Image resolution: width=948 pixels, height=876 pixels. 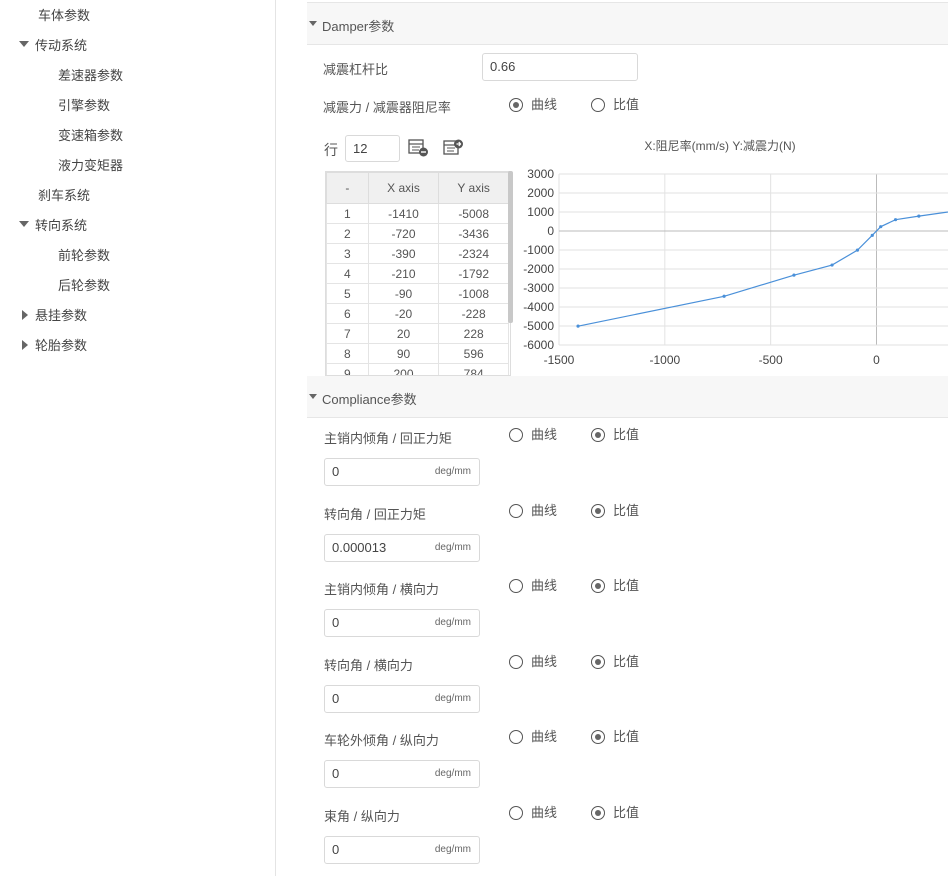 What do you see at coordinates (61, 226) in the screenshot?
I see `sidebar-item-steering: 转向系统` at bounding box center [61, 226].